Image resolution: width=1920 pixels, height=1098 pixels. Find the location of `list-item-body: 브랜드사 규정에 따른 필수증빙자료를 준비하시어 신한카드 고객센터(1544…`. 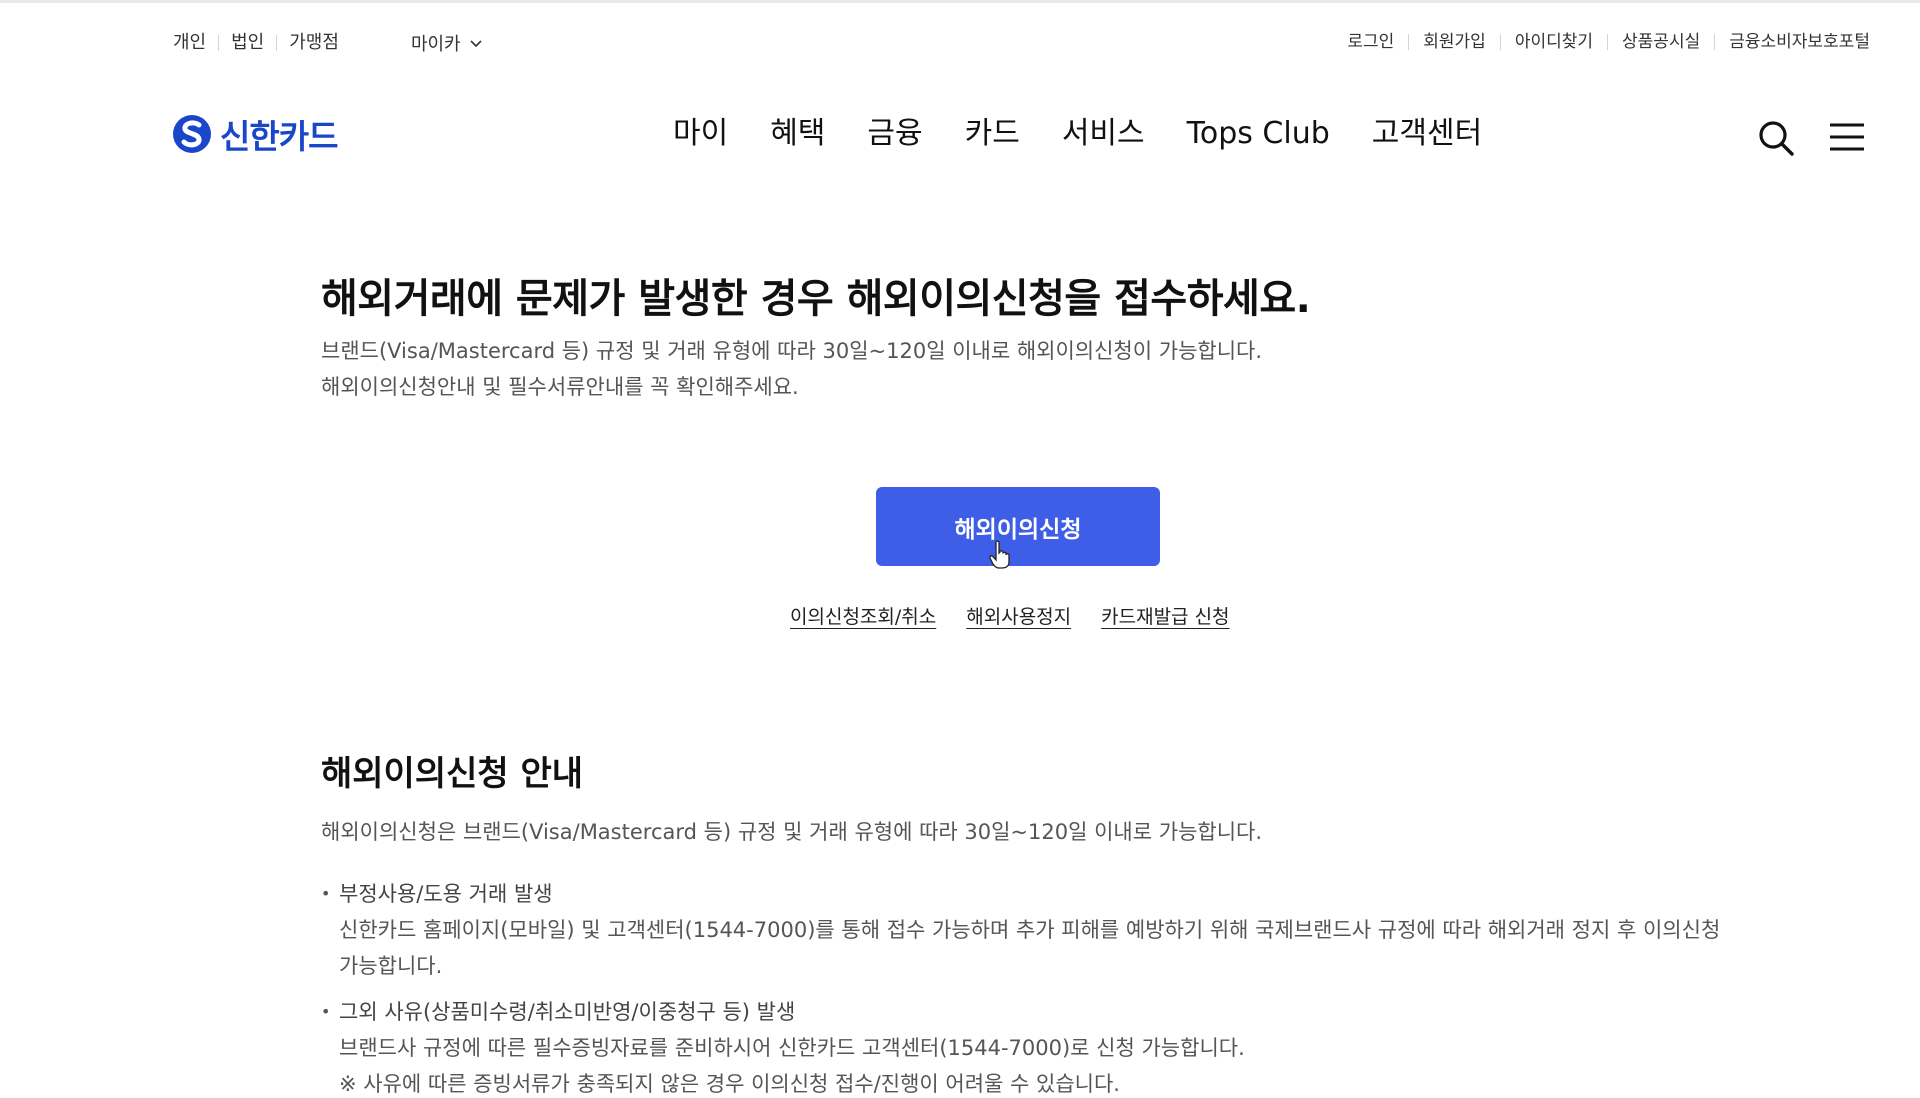

list-item-body: 브랜드사 규정에 따른 필수증빙자료를 준비하시어 신한카드 고객센터(1544… is located at coordinates (792, 1048).